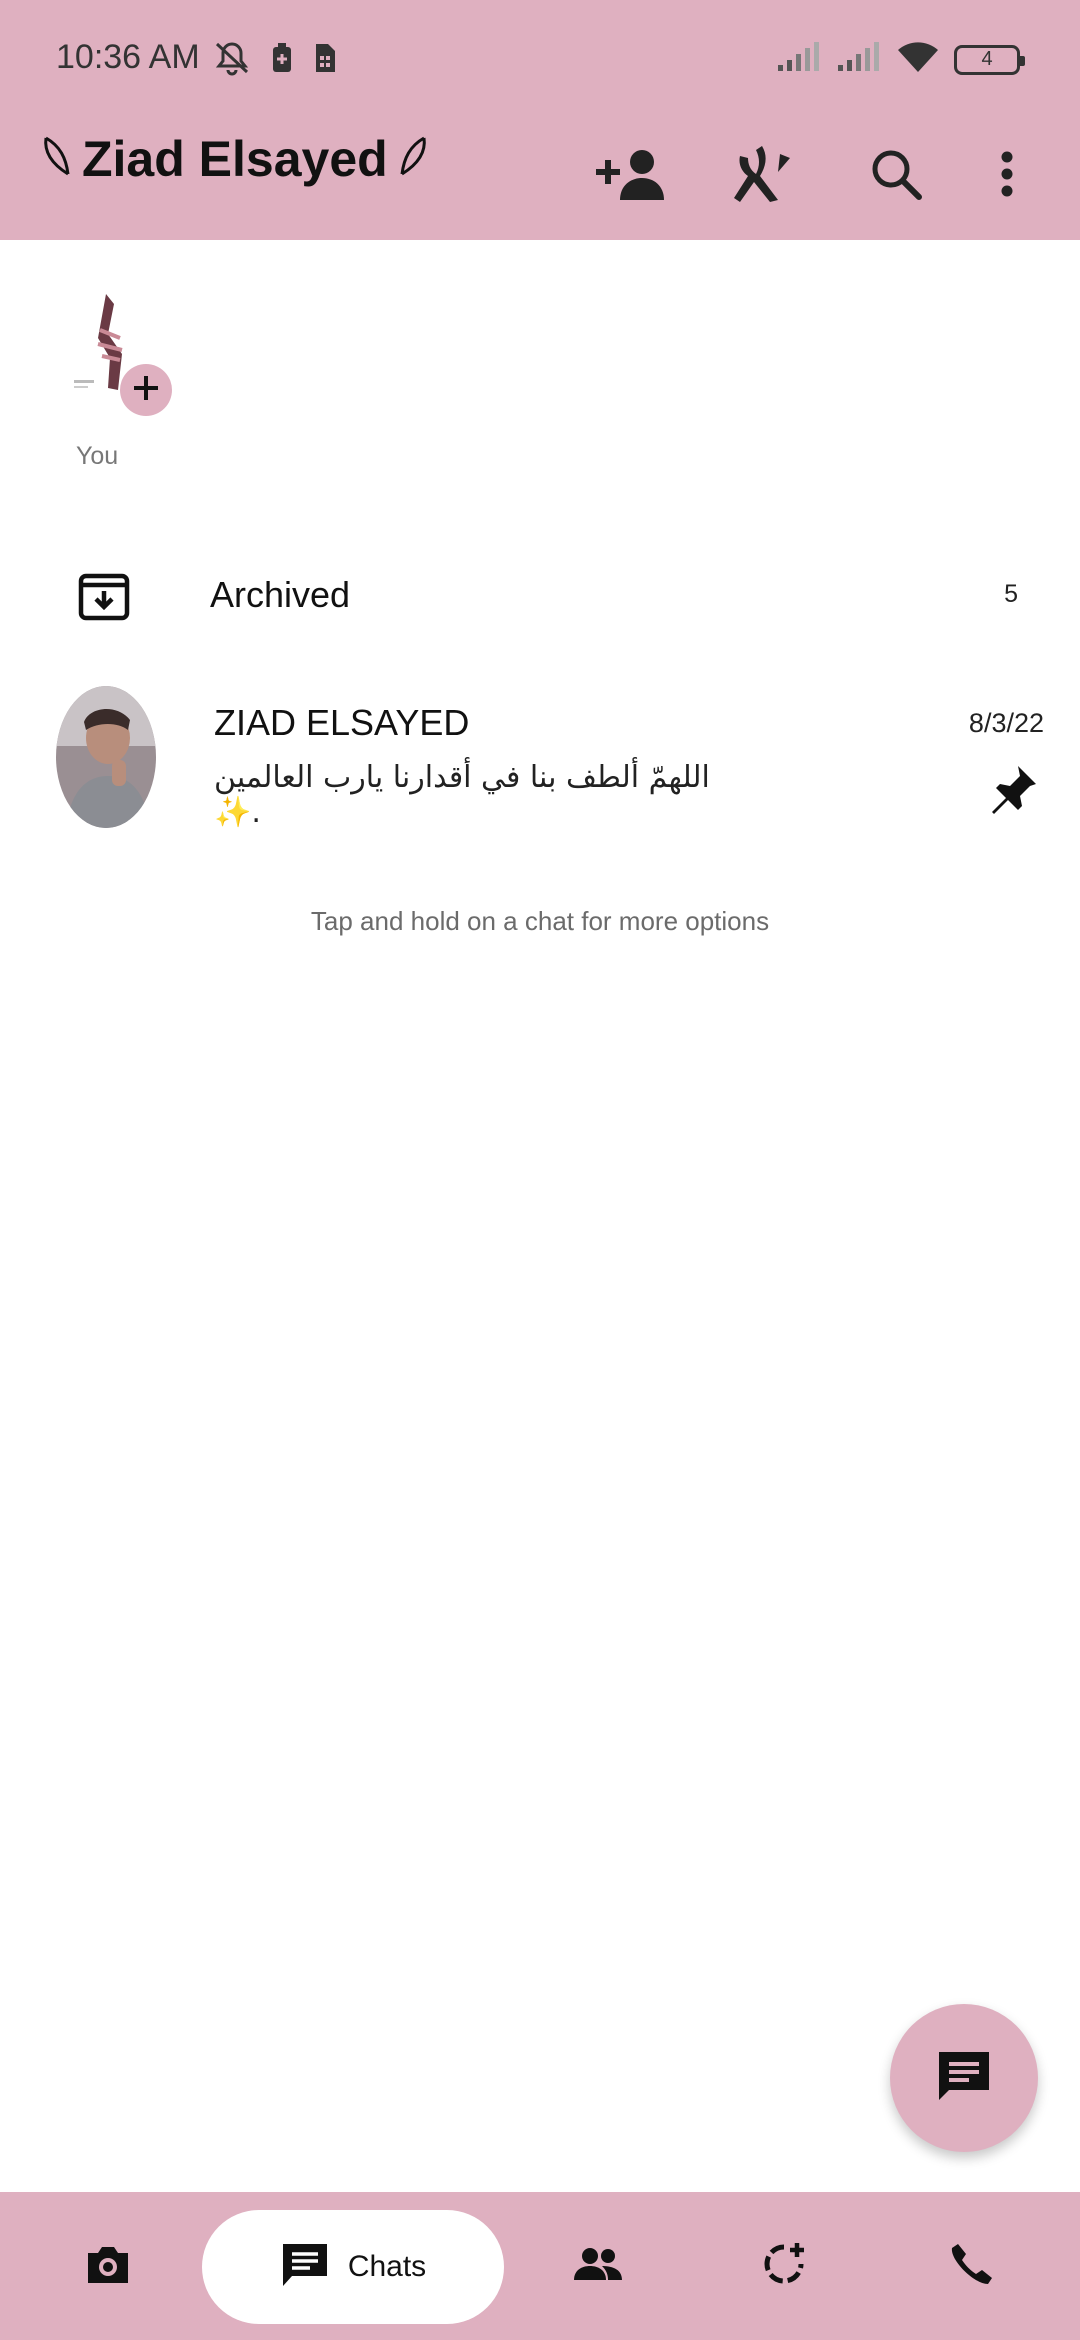 The width and height of the screenshot is (1080, 2340). I want to click on more-options-icon, so click(1007, 176).